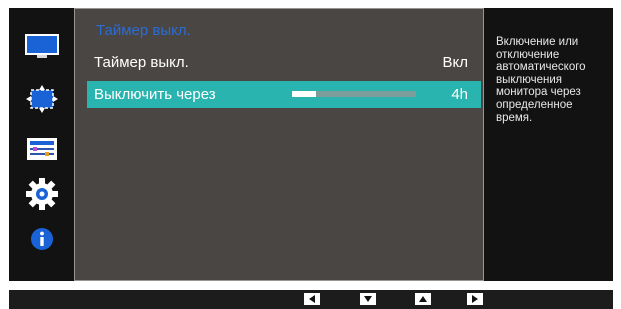  I want to click on size-position-icon, so click(41, 99).